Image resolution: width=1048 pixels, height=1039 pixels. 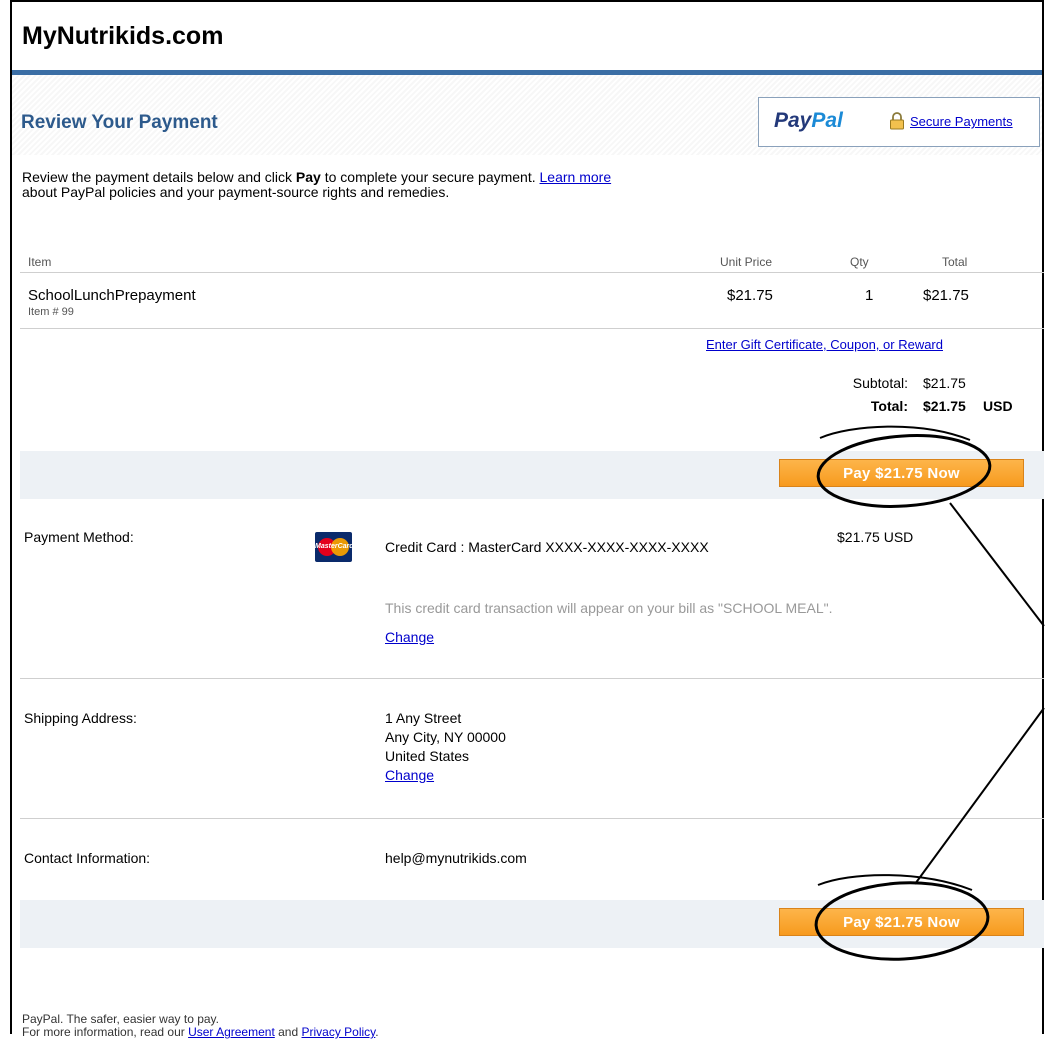 I want to click on site-title: MyNutrikids.com, so click(x=123, y=36).